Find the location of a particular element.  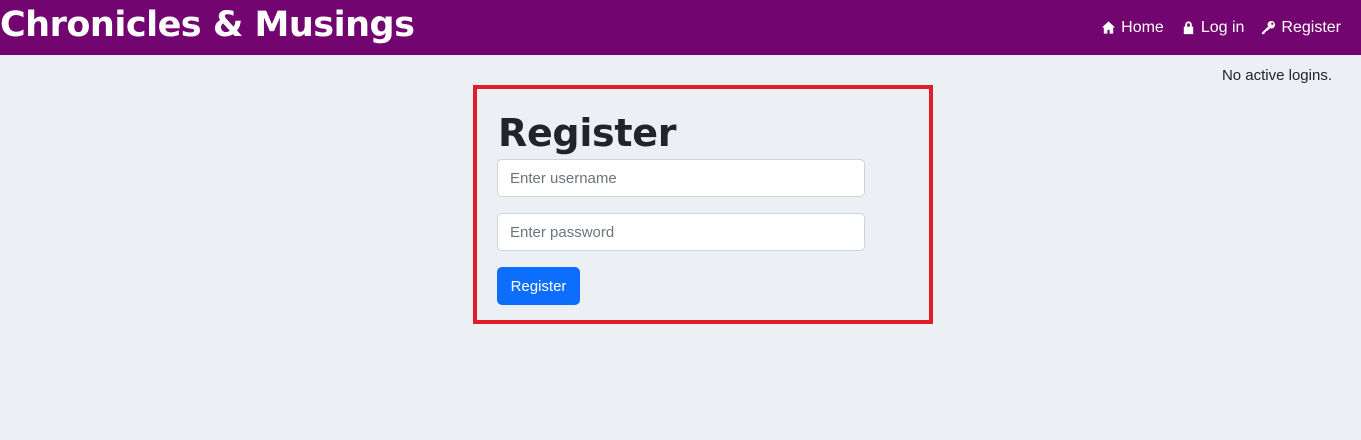

nav-login-label: Log in is located at coordinates (1222, 27).